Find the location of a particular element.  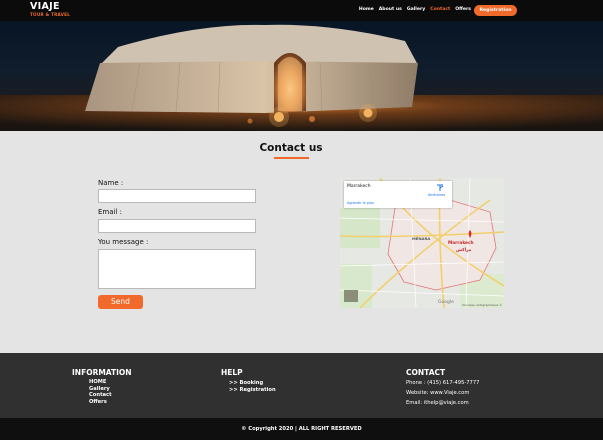

brand-name: VIAJE is located at coordinates (45, 6).